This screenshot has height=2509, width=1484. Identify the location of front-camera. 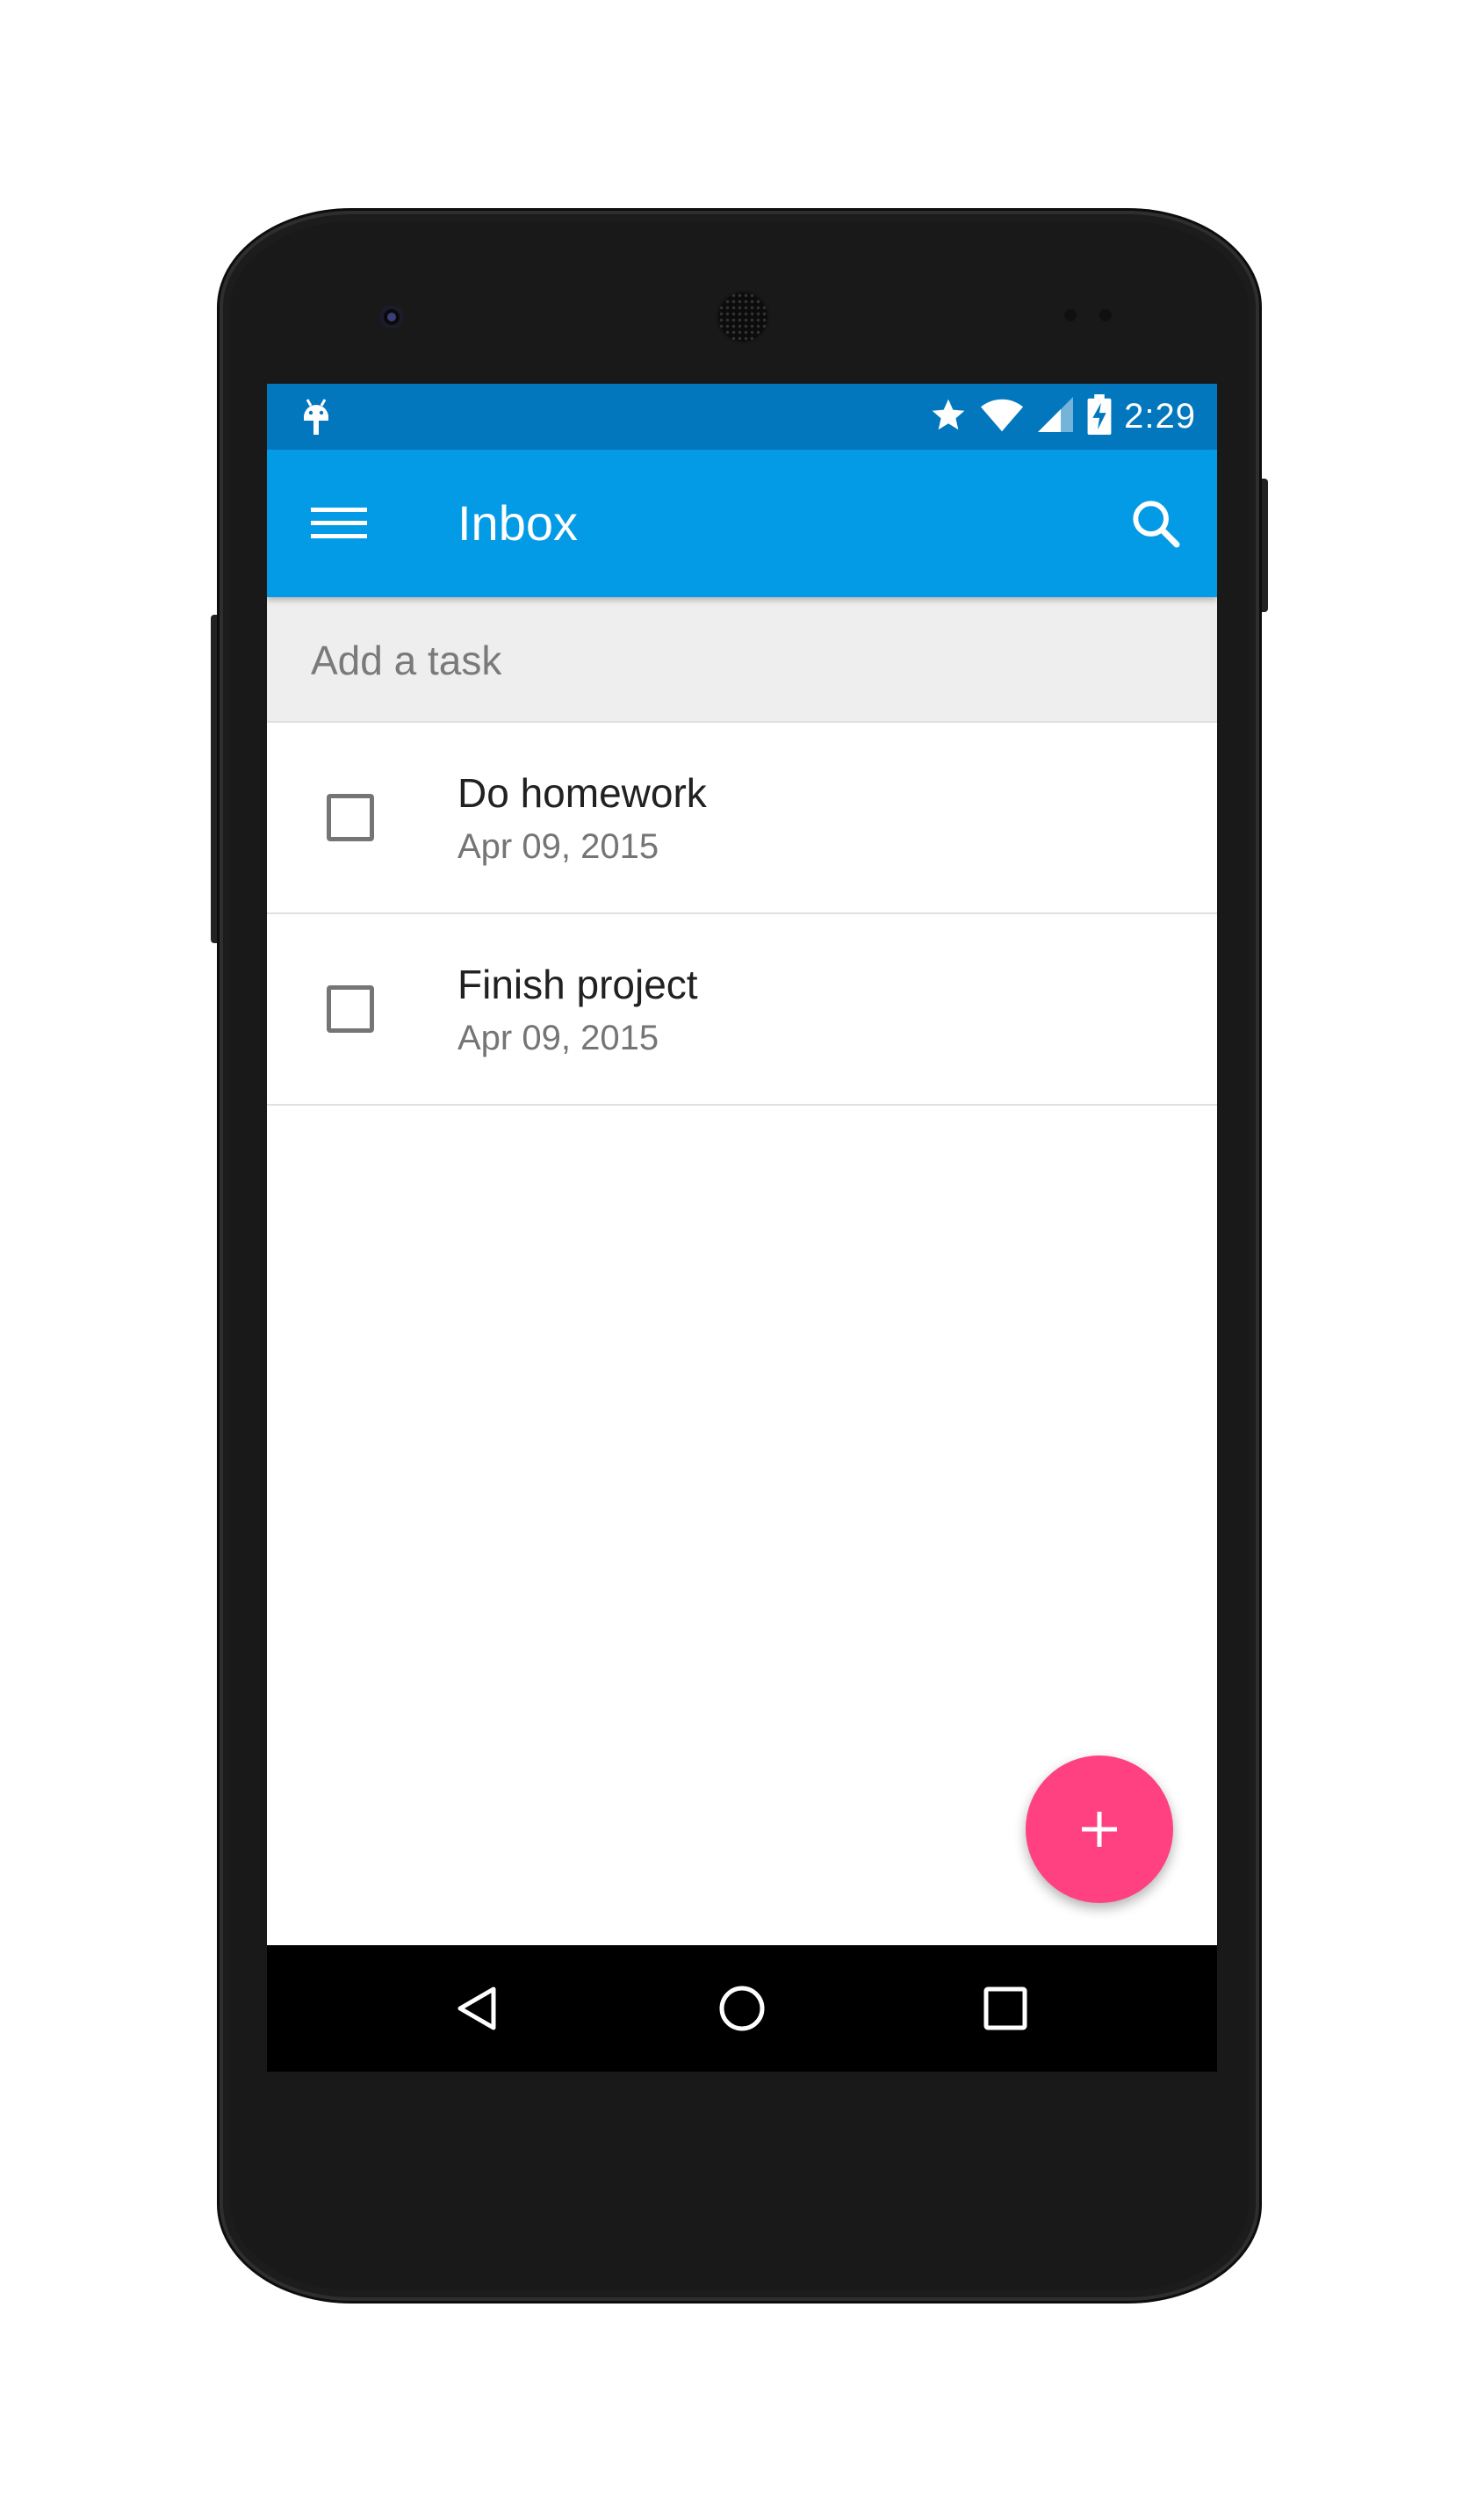
(391, 317).